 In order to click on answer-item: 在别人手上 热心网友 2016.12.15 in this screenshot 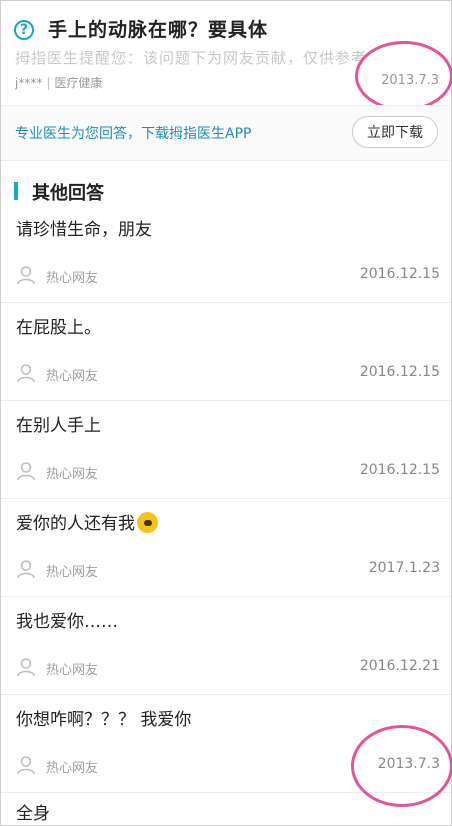, I will do `click(226, 450)`.